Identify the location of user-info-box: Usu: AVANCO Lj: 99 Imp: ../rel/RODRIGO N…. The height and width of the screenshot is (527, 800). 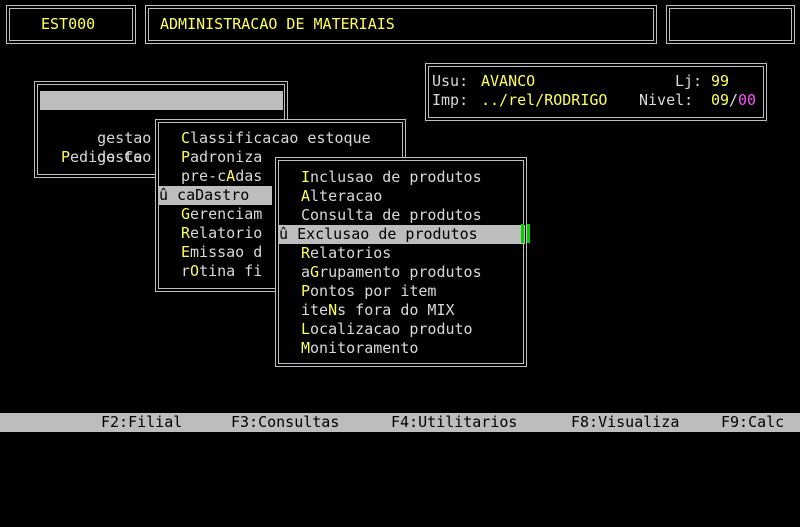
(596, 92).